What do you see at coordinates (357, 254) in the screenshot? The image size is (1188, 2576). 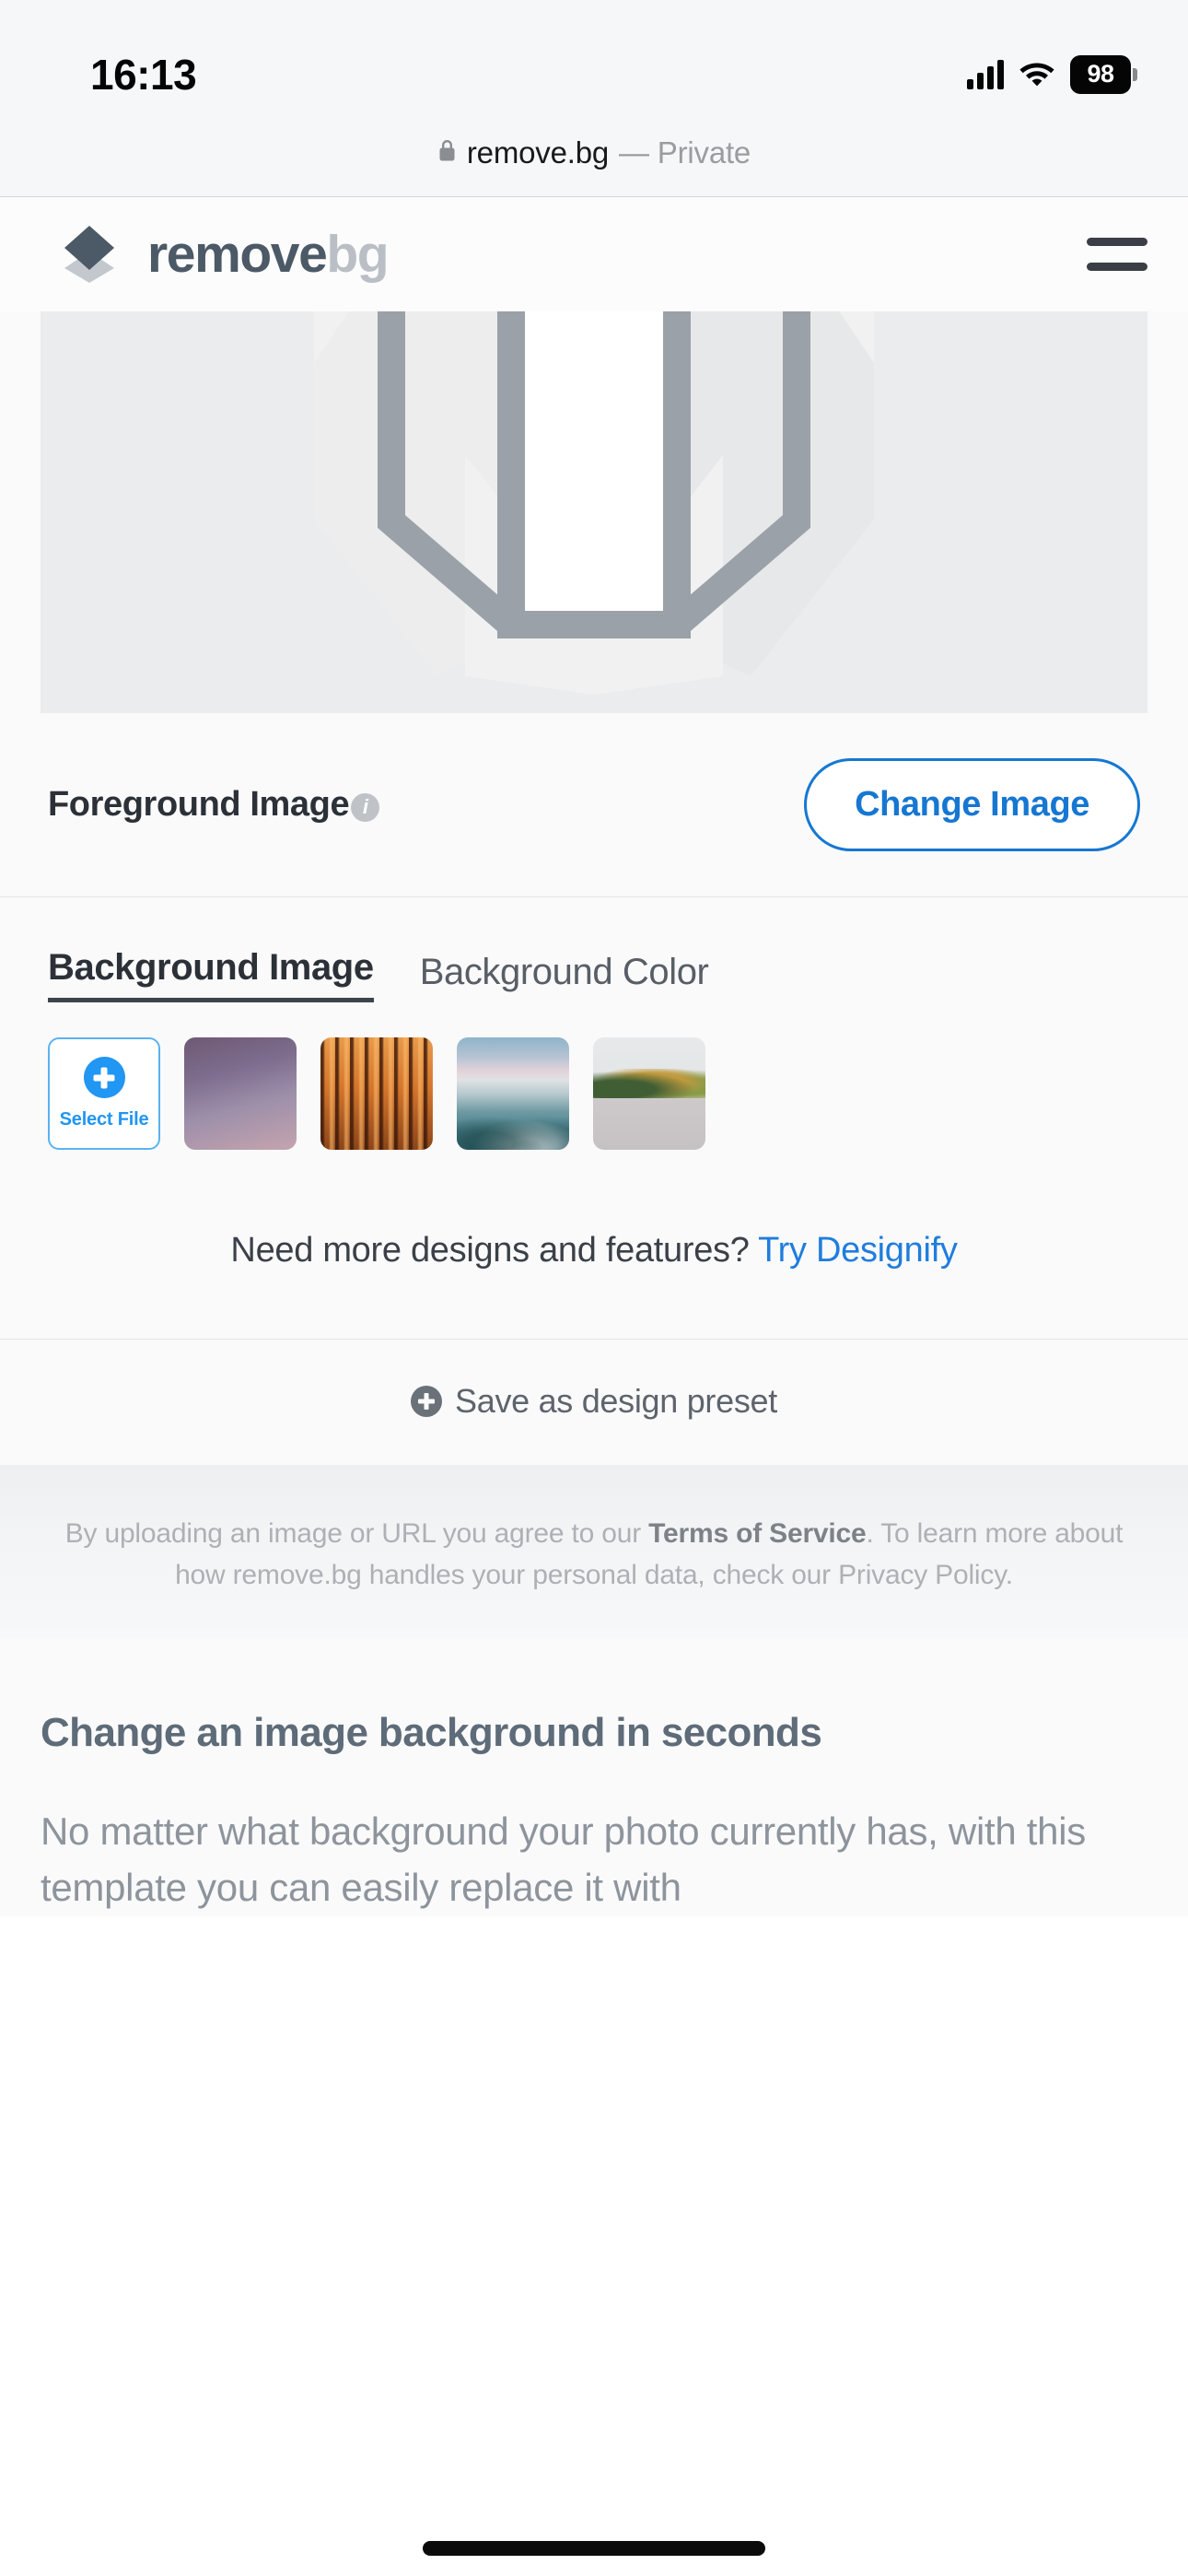 I see `brand-bg-text: bg` at bounding box center [357, 254].